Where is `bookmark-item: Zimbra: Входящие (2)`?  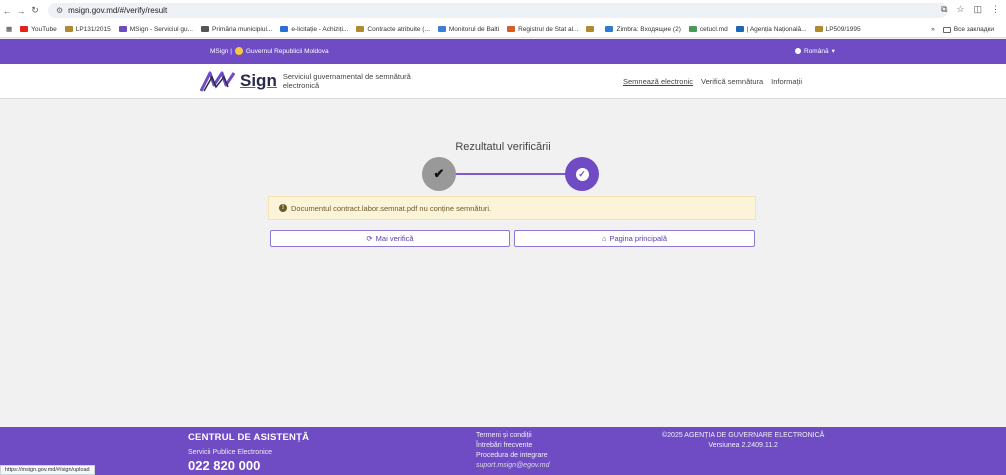 bookmark-item: Zimbra: Входящие (2) is located at coordinates (643, 29).